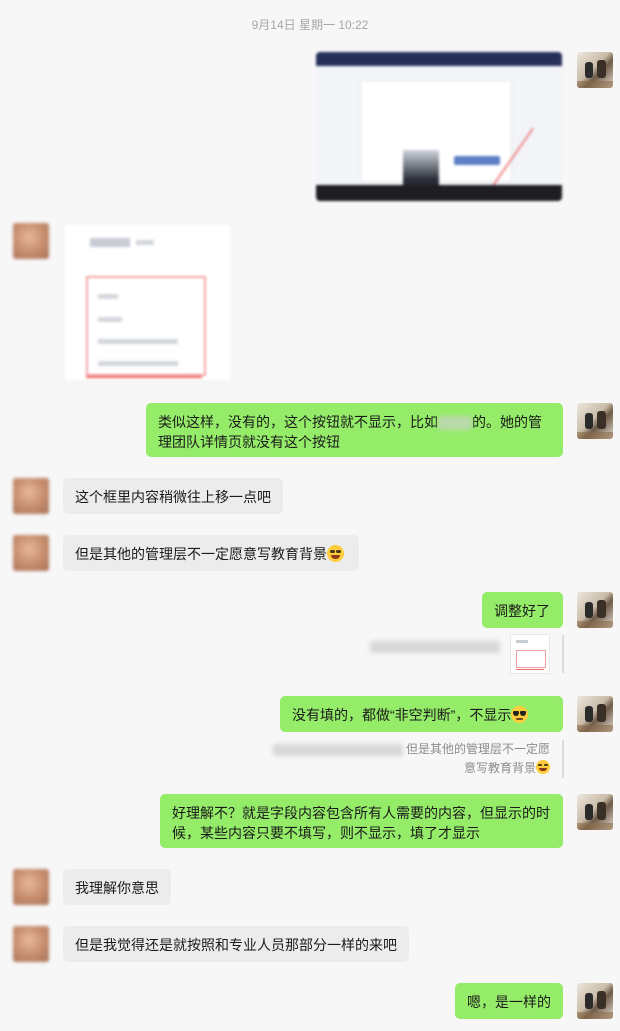  I want to click on message-bubble-sent: 嗯，是一样的, so click(509, 1001).